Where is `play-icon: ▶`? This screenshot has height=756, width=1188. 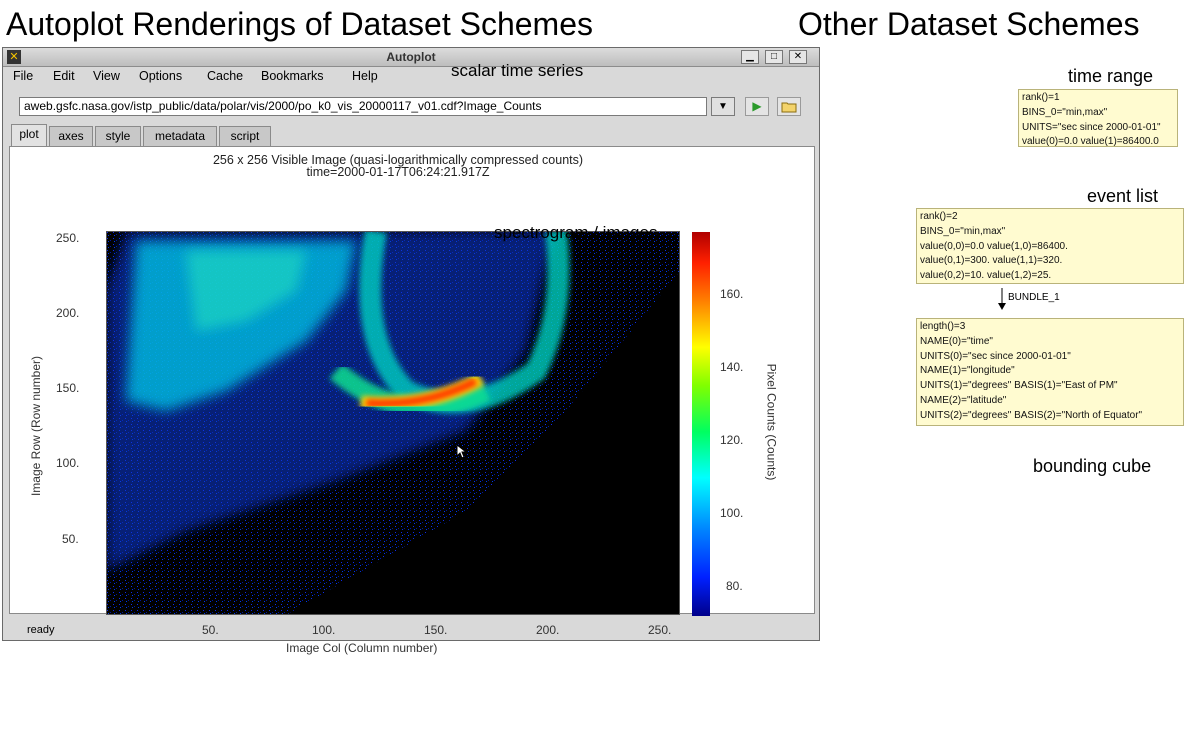 play-icon: ▶ is located at coordinates (757, 106).